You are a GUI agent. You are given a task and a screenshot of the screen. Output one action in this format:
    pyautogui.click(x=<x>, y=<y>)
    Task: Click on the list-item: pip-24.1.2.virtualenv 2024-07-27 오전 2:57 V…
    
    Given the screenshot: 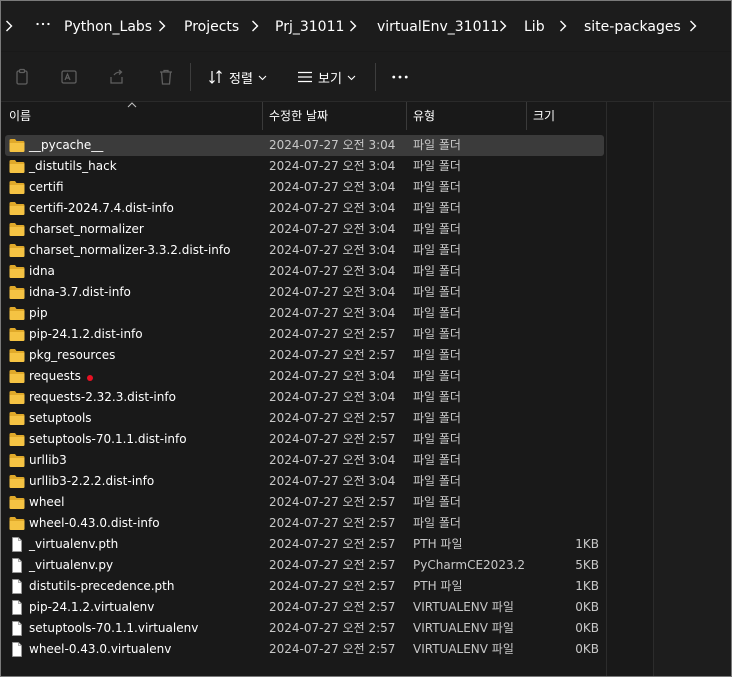 What is the action you would take?
    pyautogui.click(x=304, y=607)
    